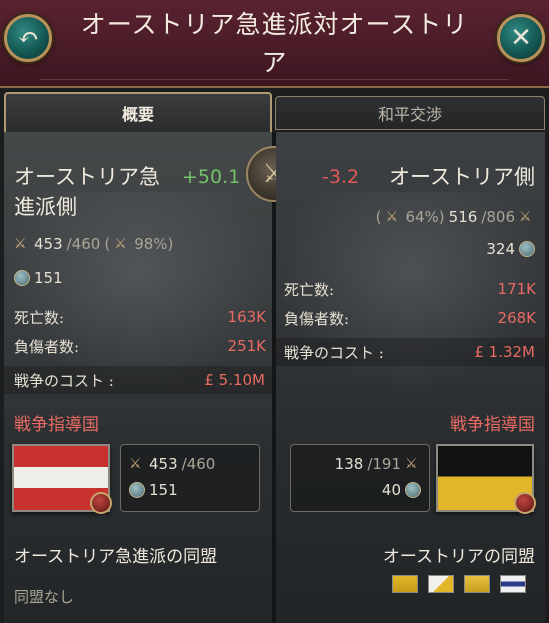 Image resolution: width=549 pixels, height=623 pixels. Describe the element at coordinates (492, 425) in the screenshot. I see `defender-leader-title: 戦争指導国` at that location.